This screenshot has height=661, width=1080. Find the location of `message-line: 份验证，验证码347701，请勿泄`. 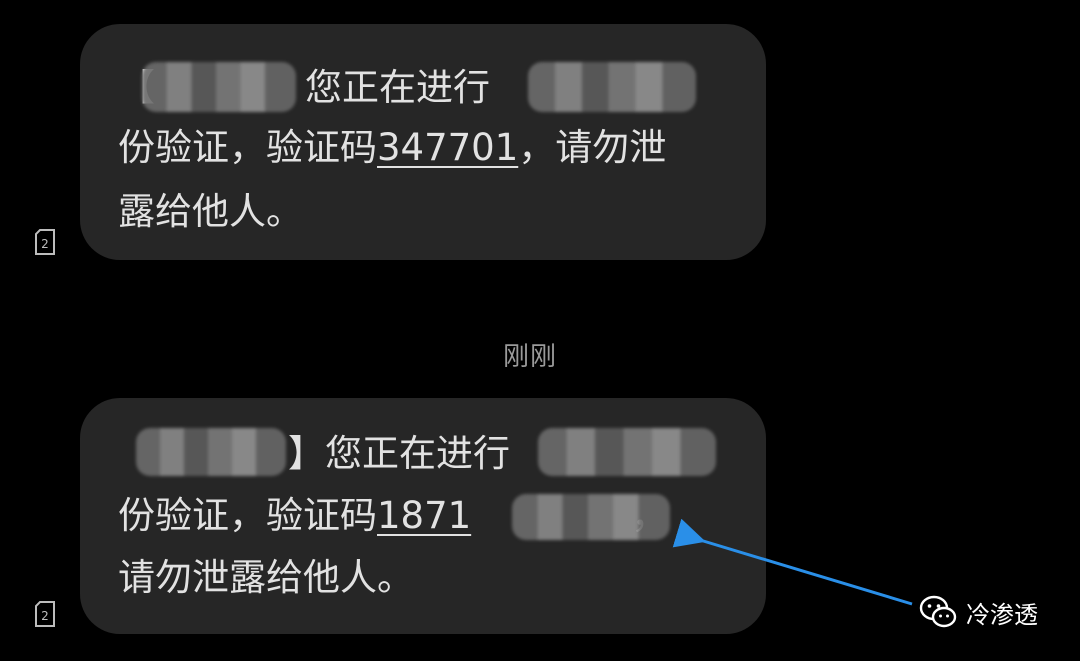

message-line: 份验证，验证码347701，请勿泄 is located at coordinates (392, 148).